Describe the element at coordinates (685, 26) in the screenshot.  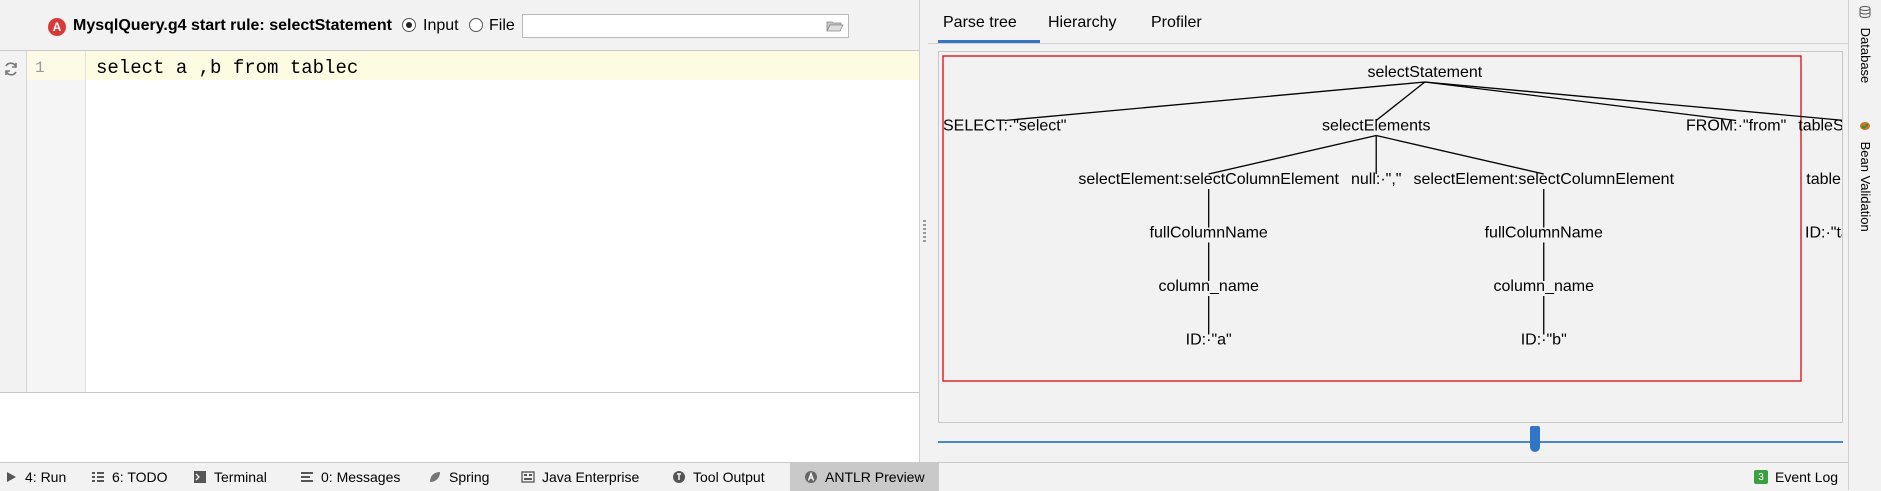
I see `file-path-input` at that location.